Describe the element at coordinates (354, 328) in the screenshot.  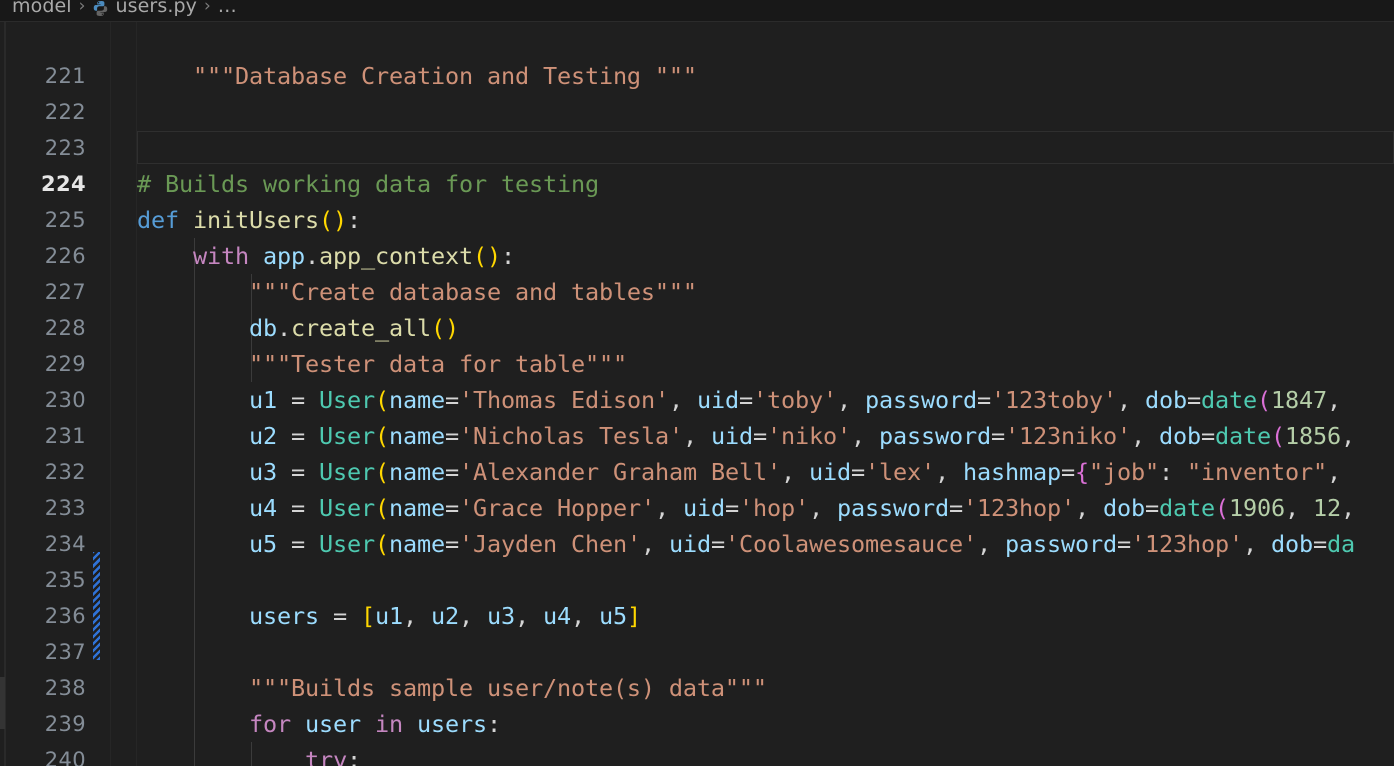
I see `code-text: db.create_all()` at that location.